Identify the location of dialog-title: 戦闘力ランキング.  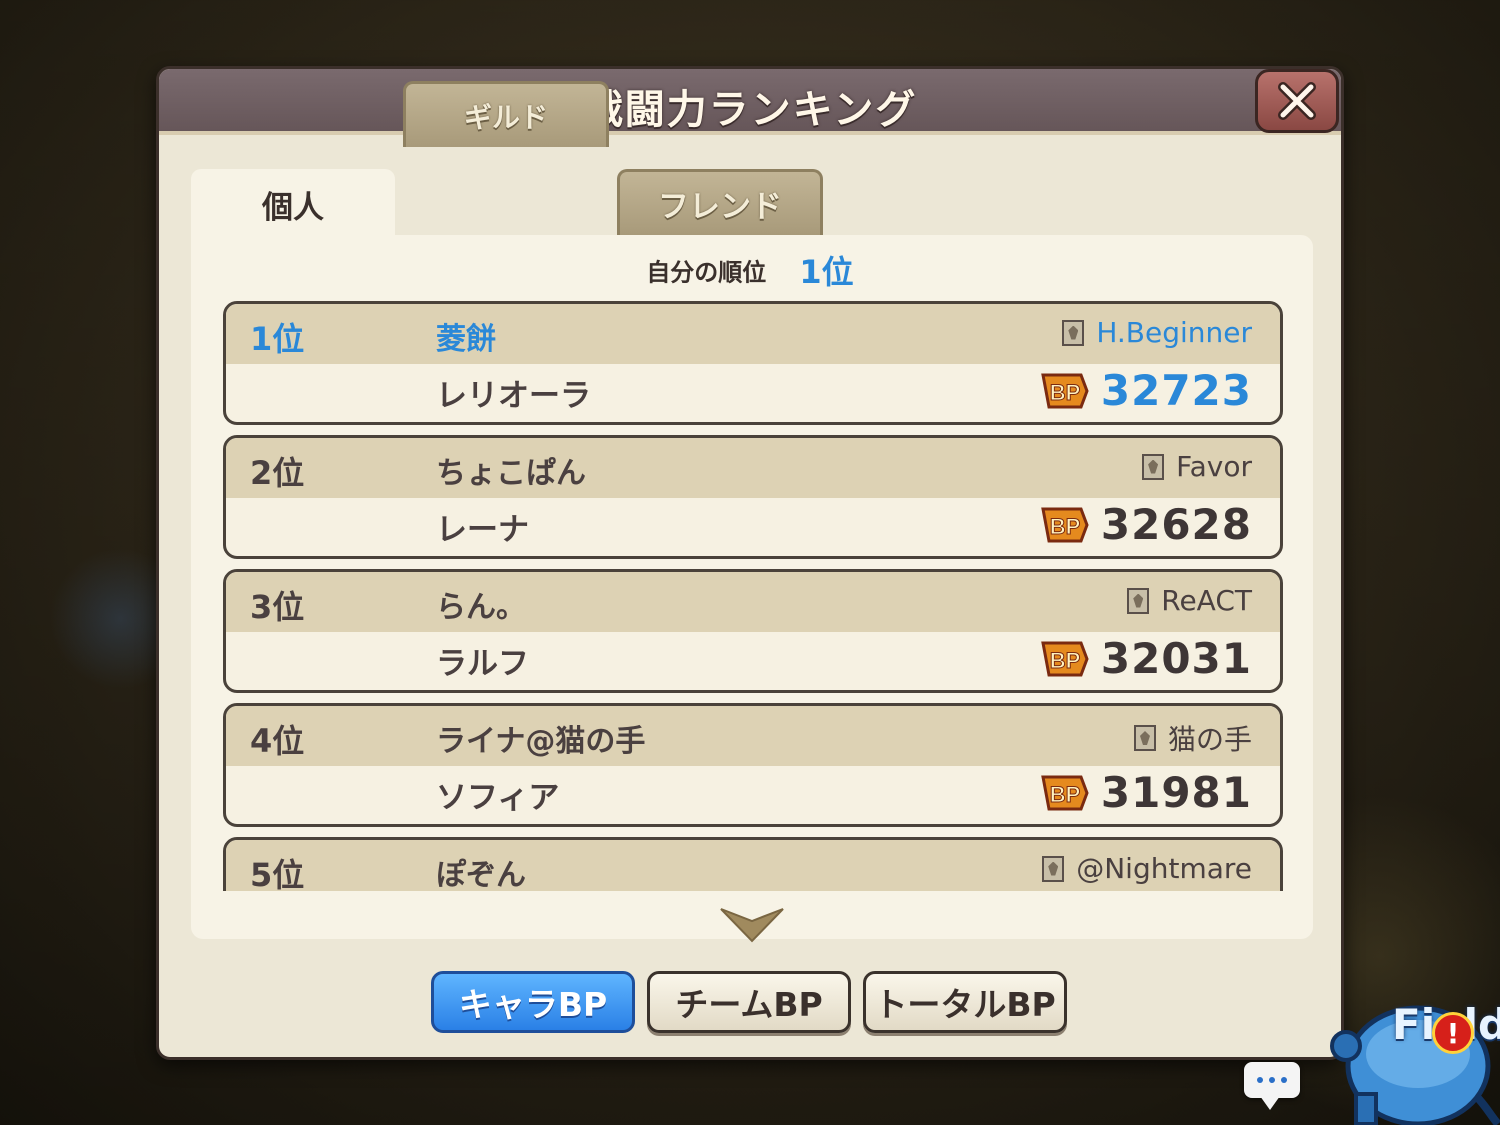
(750, 110).